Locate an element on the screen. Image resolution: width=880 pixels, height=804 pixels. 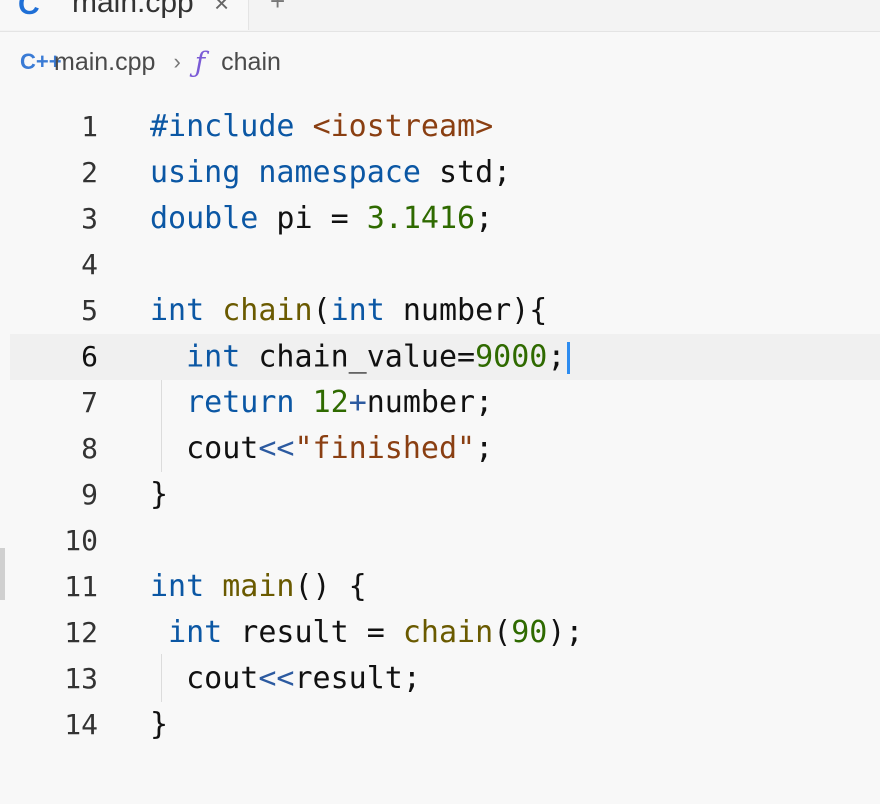
code-token: main is located at coordinates (258, 586).